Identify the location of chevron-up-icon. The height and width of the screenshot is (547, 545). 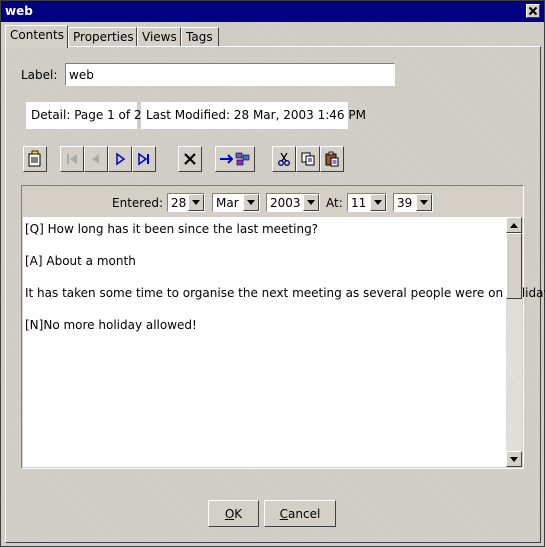
(514, 225).